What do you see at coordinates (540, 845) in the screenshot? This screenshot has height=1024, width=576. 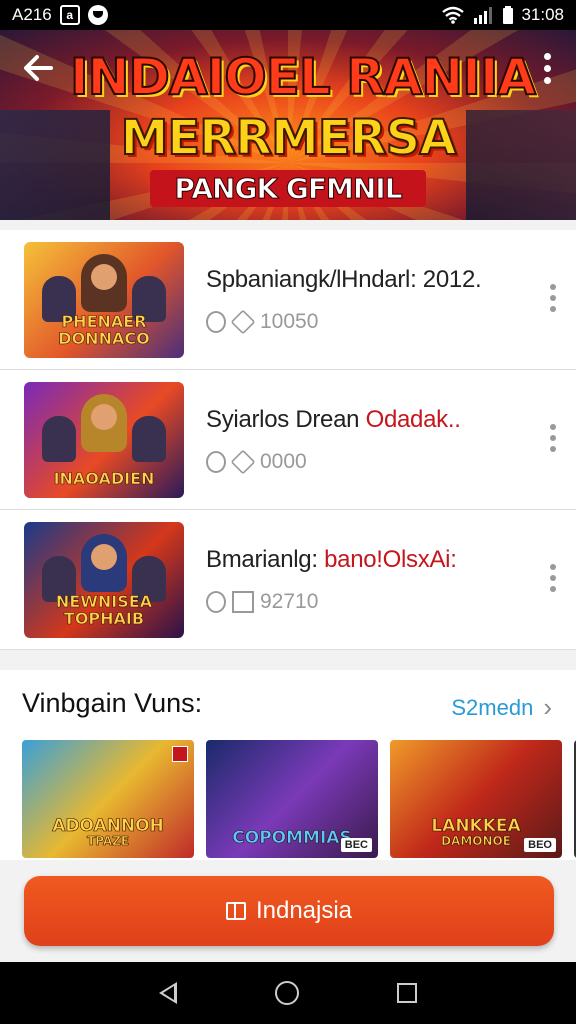 I see `card-tag: BEO` at bounding box center [540, 845].